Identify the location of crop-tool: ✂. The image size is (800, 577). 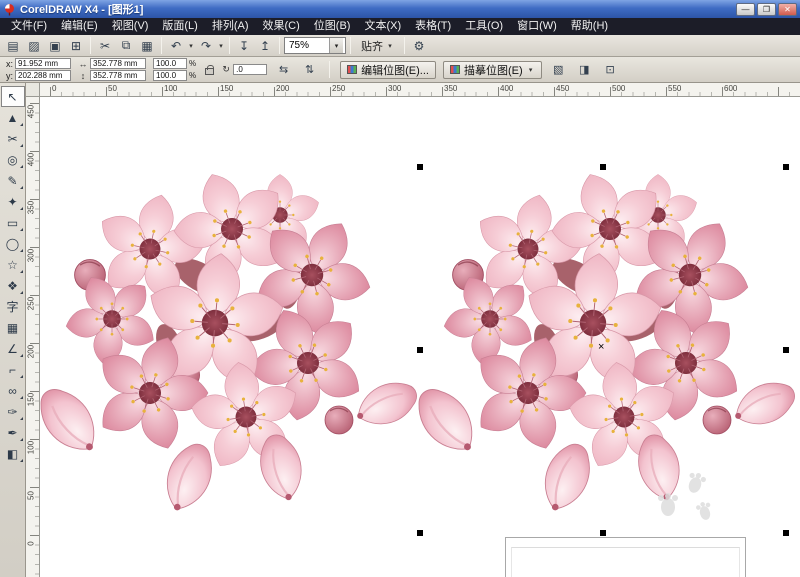
(13, 138).